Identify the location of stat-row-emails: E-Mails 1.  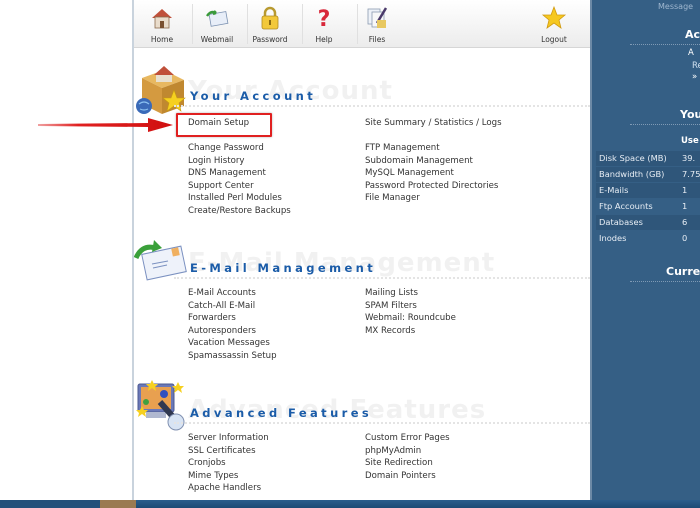
(648, 190).